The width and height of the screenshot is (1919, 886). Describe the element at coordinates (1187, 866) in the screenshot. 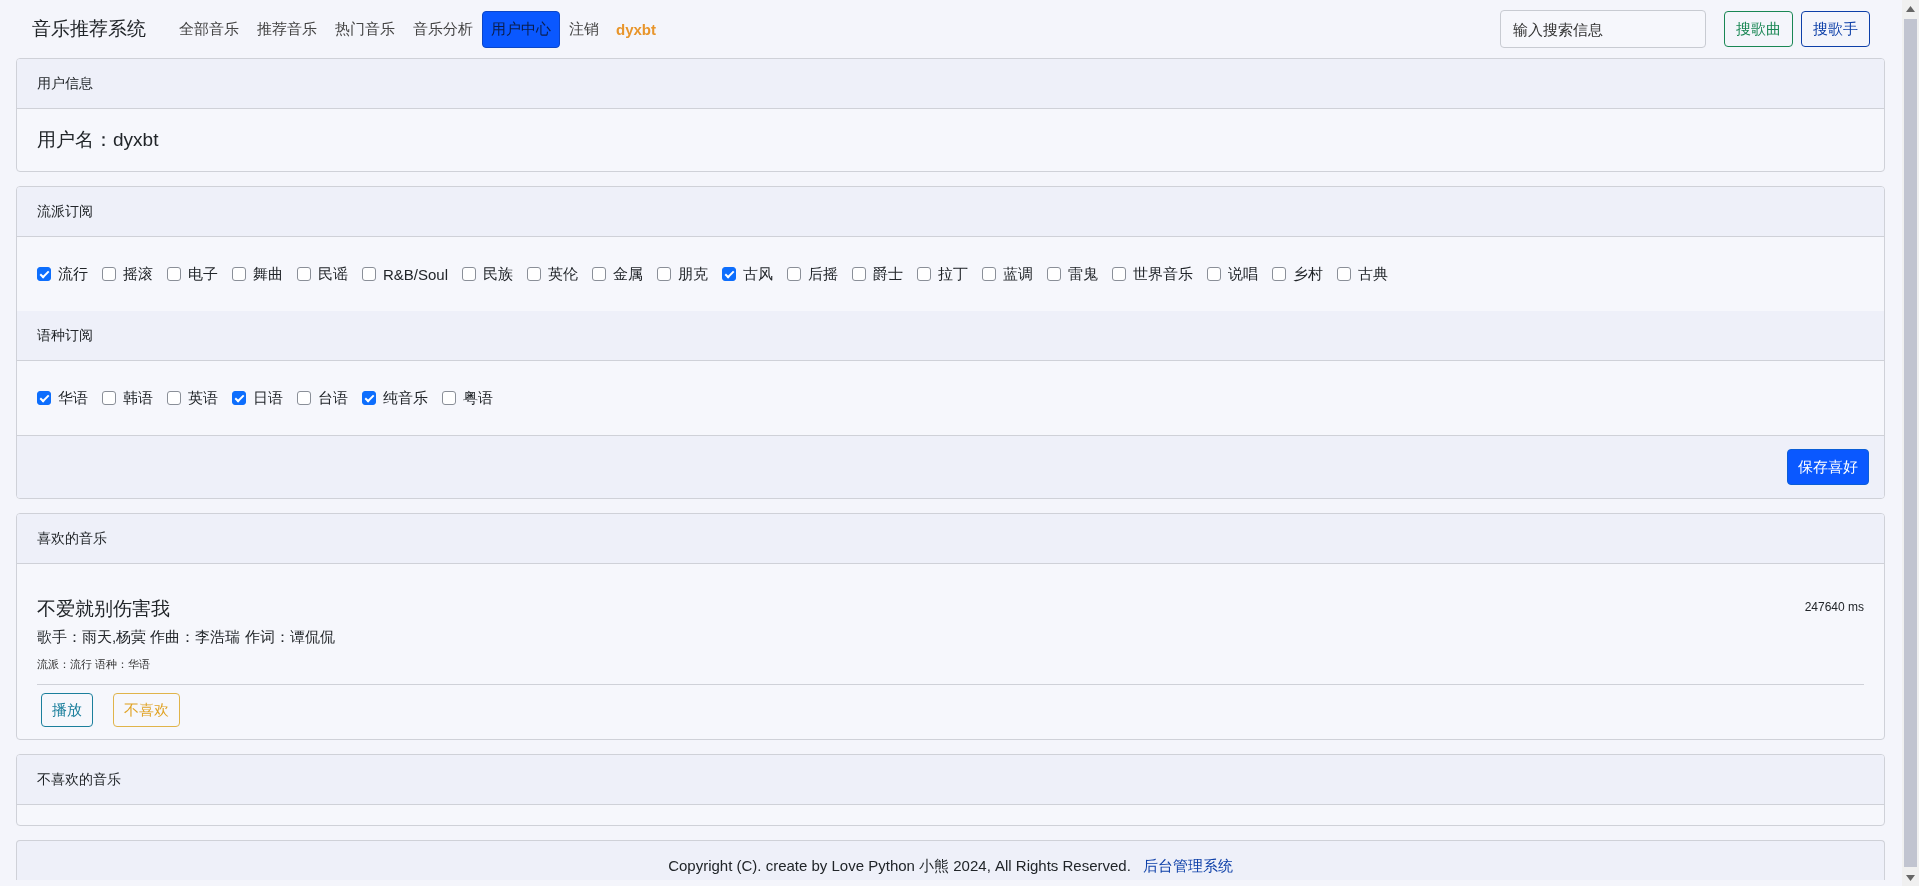

I see `admin-link: 后台管理系统` at that location.